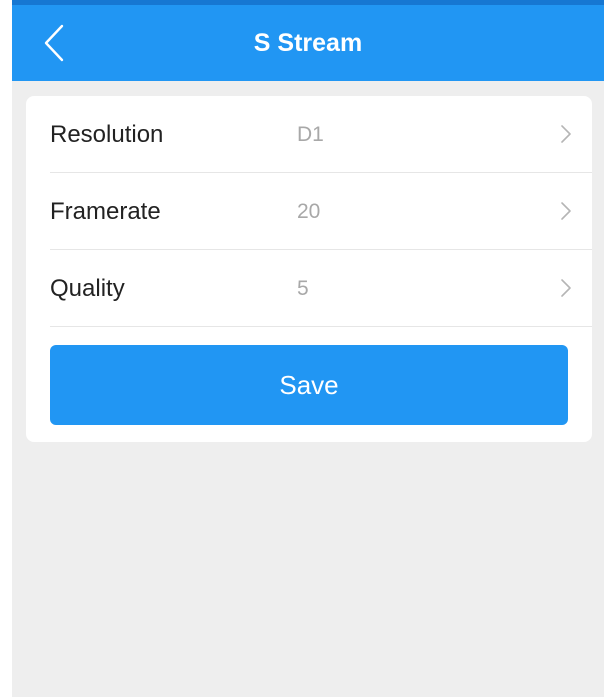 The image size is (604, 697). I want to click on row-divider, so click(321, 326).